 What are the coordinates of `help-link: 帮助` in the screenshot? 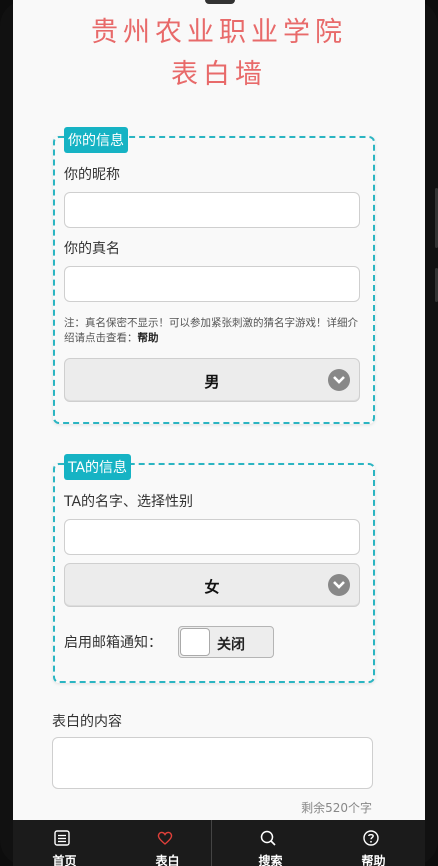 It's located at (148, 338).